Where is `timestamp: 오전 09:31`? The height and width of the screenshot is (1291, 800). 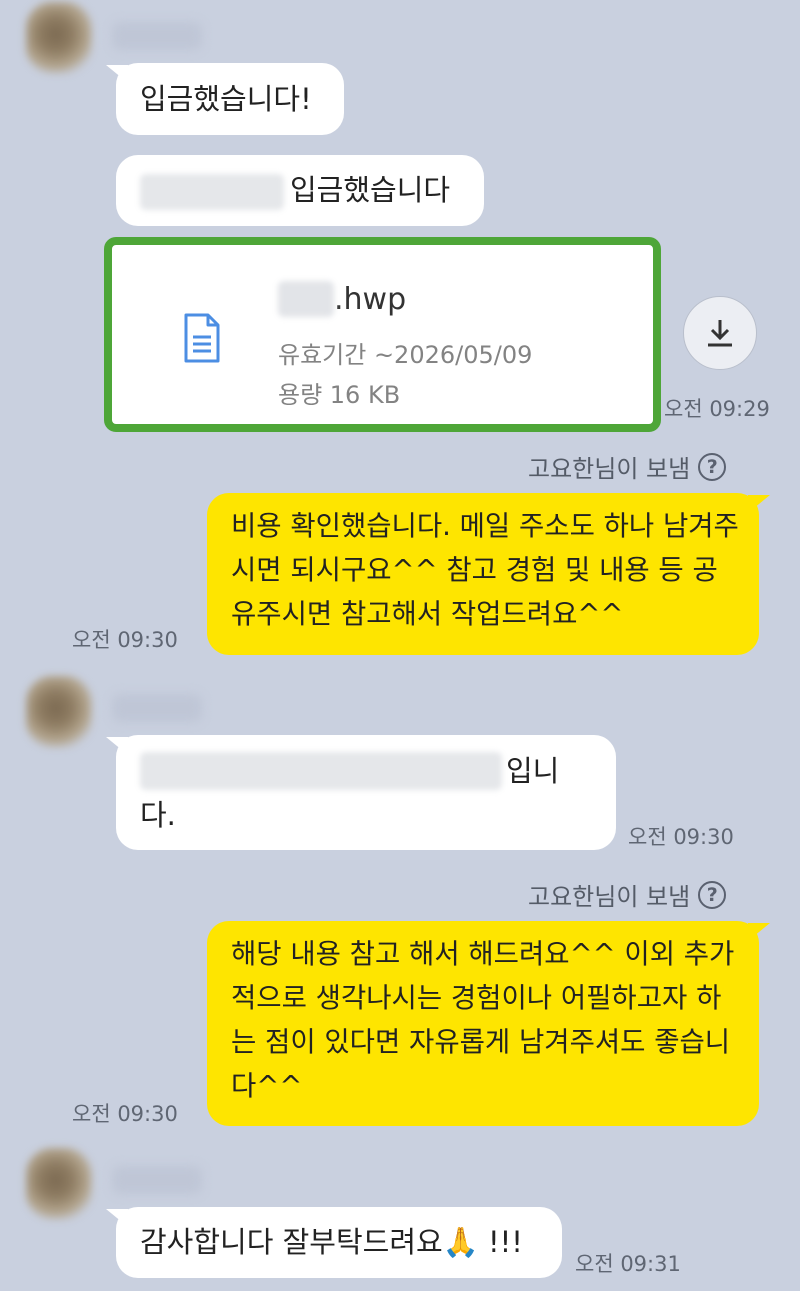
timestamp: 오전 09:31 is located at coordinates (628, 1264).